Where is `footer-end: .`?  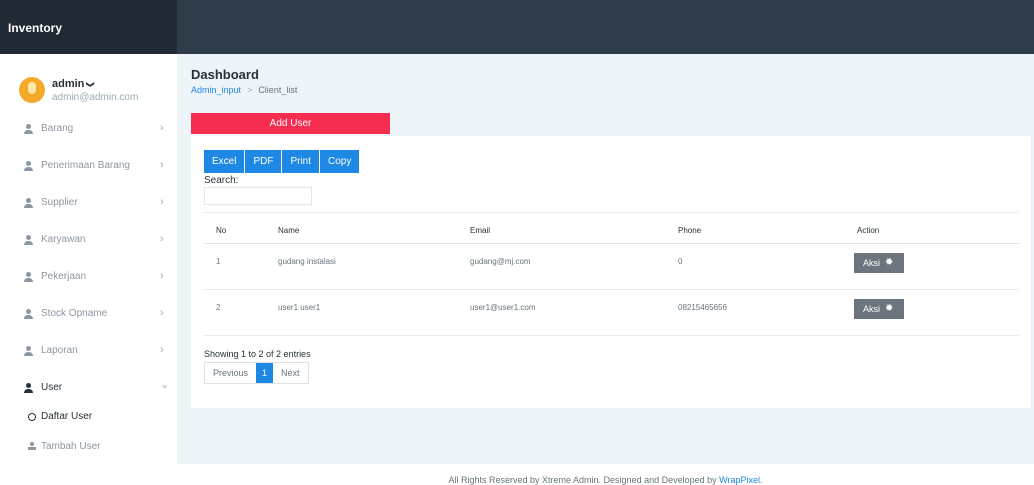 footer-end: . is located at coordinates (761, 480).